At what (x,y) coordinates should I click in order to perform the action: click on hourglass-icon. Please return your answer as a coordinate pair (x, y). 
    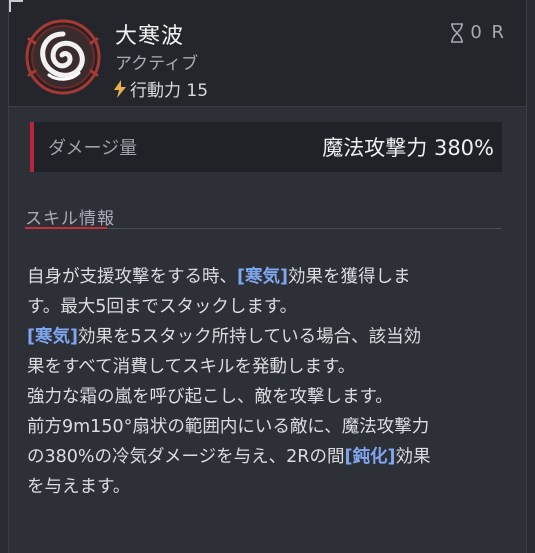
    Looking at the image, I should click on (457, 32).